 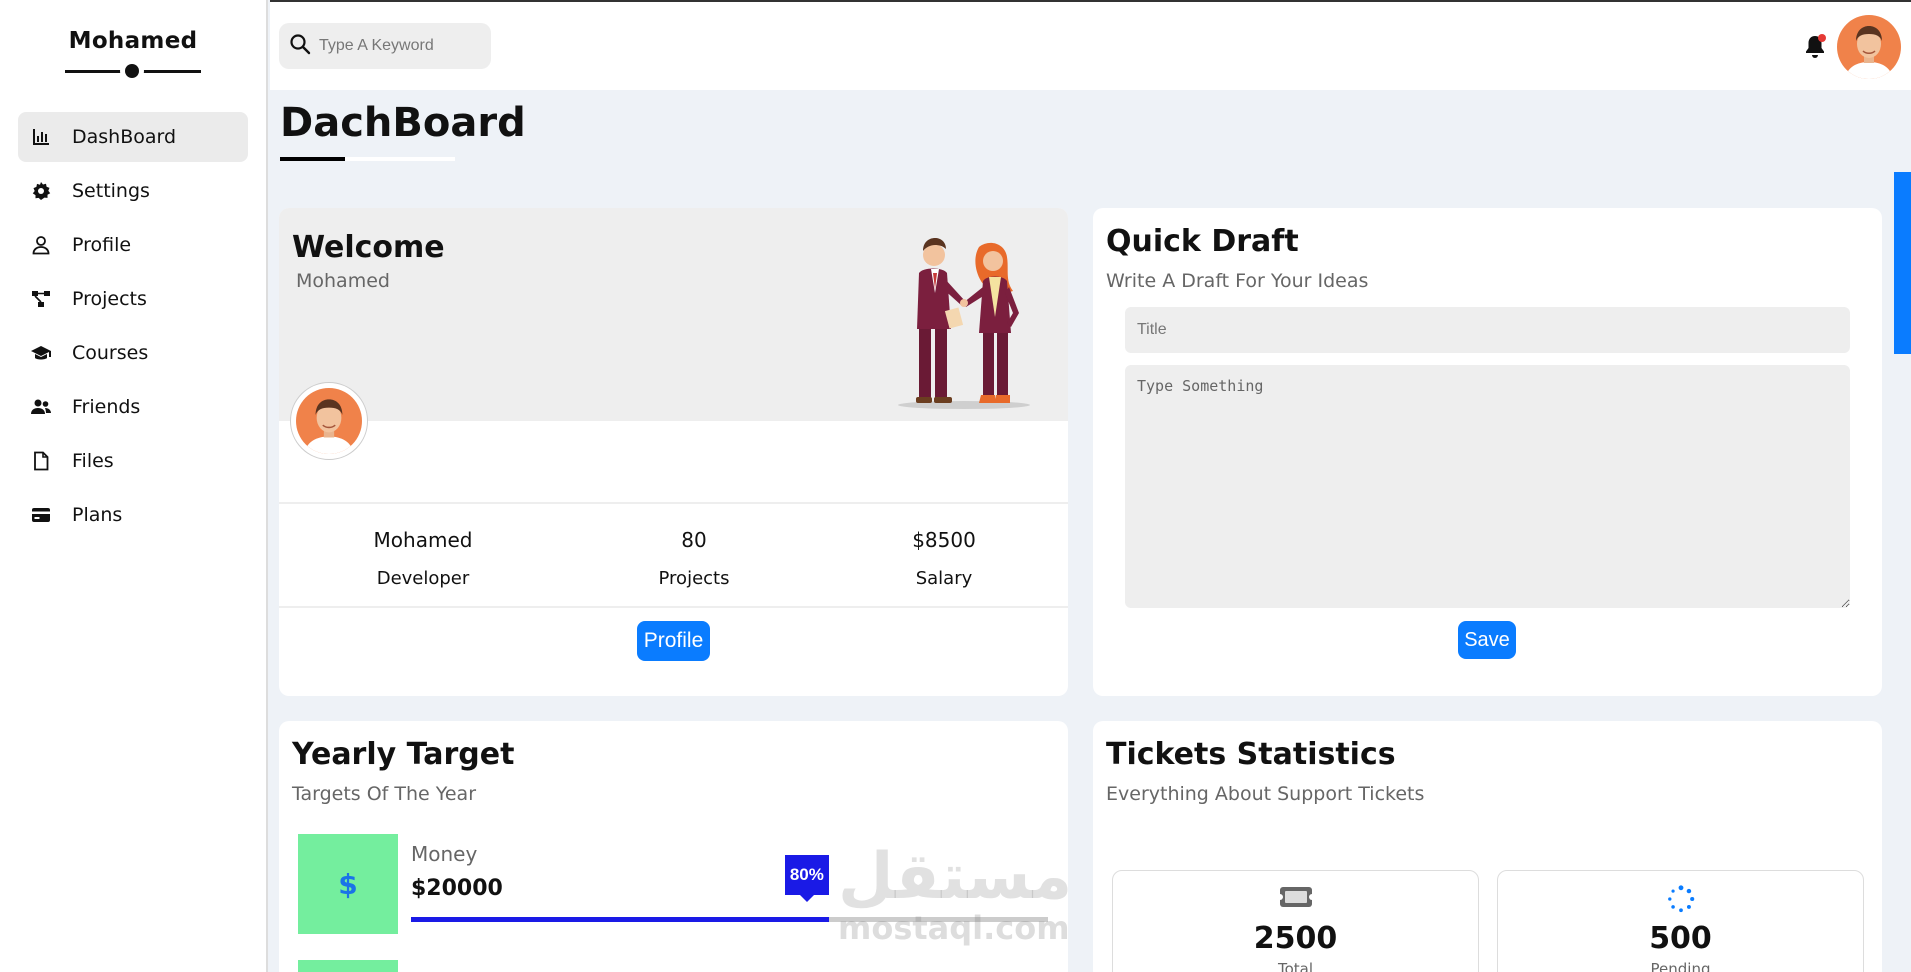 I want to click on ticket-value: 500, so click(x=1680, y=938).